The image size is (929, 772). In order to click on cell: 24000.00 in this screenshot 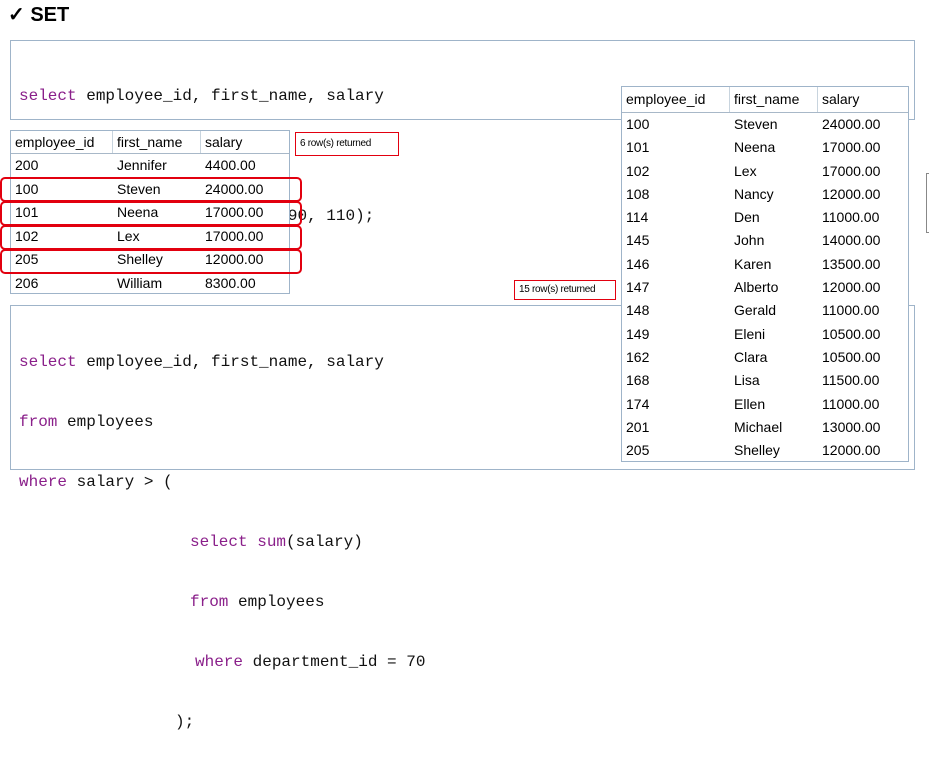, I will do `click(851, 124)`.